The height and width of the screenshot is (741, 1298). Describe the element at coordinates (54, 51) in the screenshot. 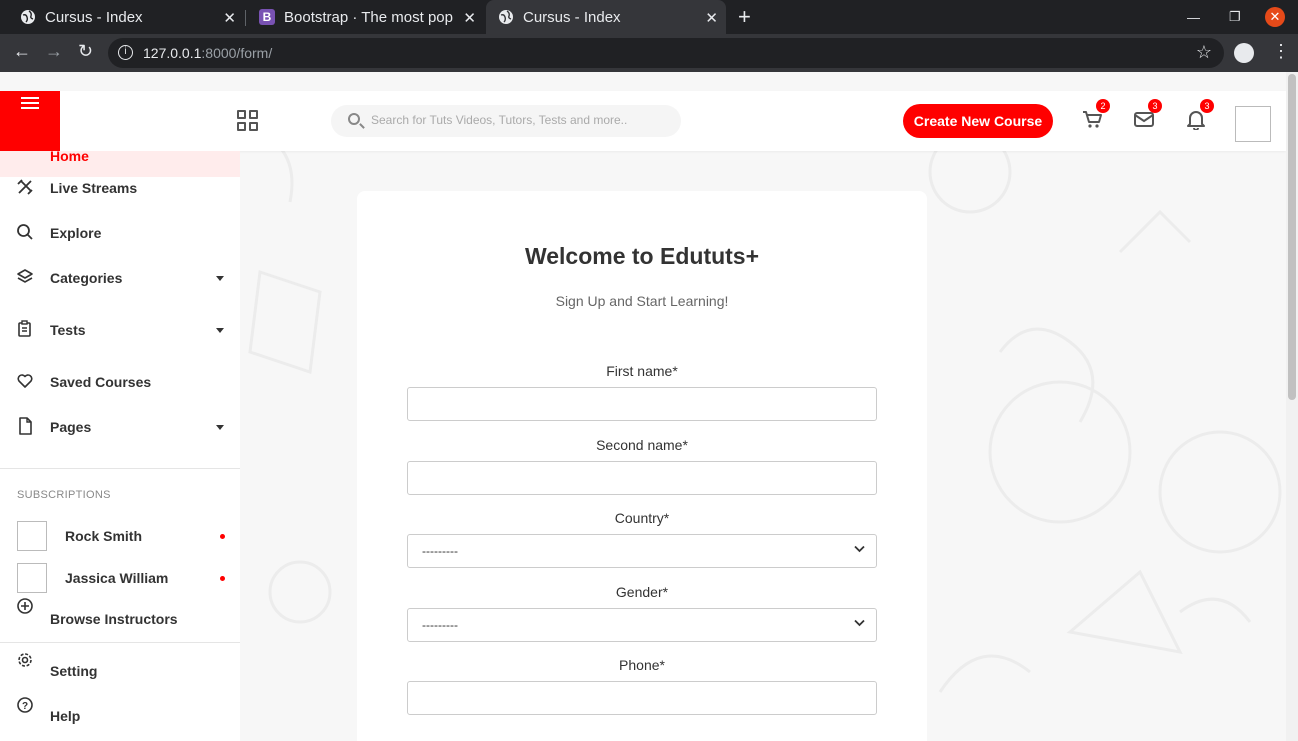

I see `forward-icon: →` at that location.